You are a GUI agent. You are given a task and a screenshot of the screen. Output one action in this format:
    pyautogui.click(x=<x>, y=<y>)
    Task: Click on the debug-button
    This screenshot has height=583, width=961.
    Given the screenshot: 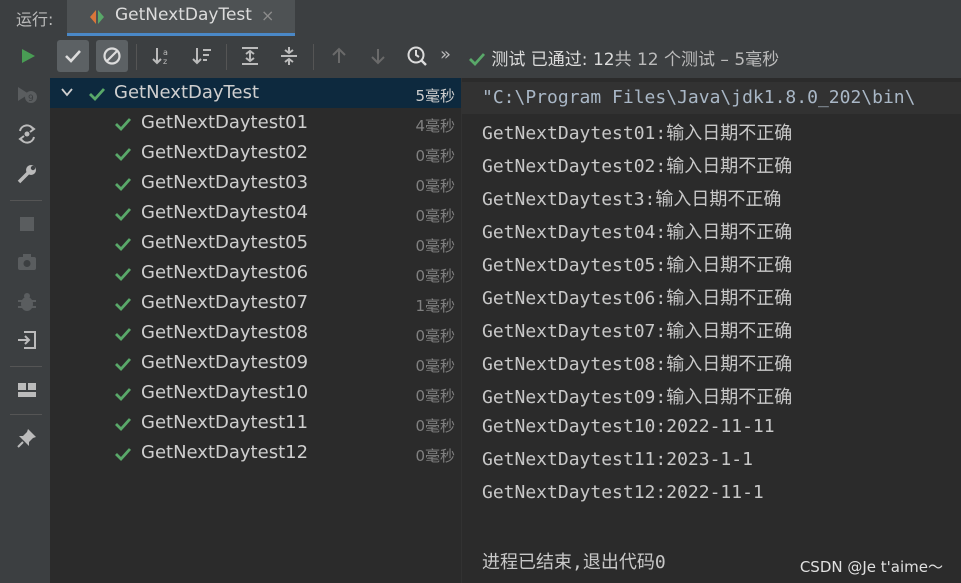 What is the action you would take?
    pyautogui.click(x=27, y=302)
    